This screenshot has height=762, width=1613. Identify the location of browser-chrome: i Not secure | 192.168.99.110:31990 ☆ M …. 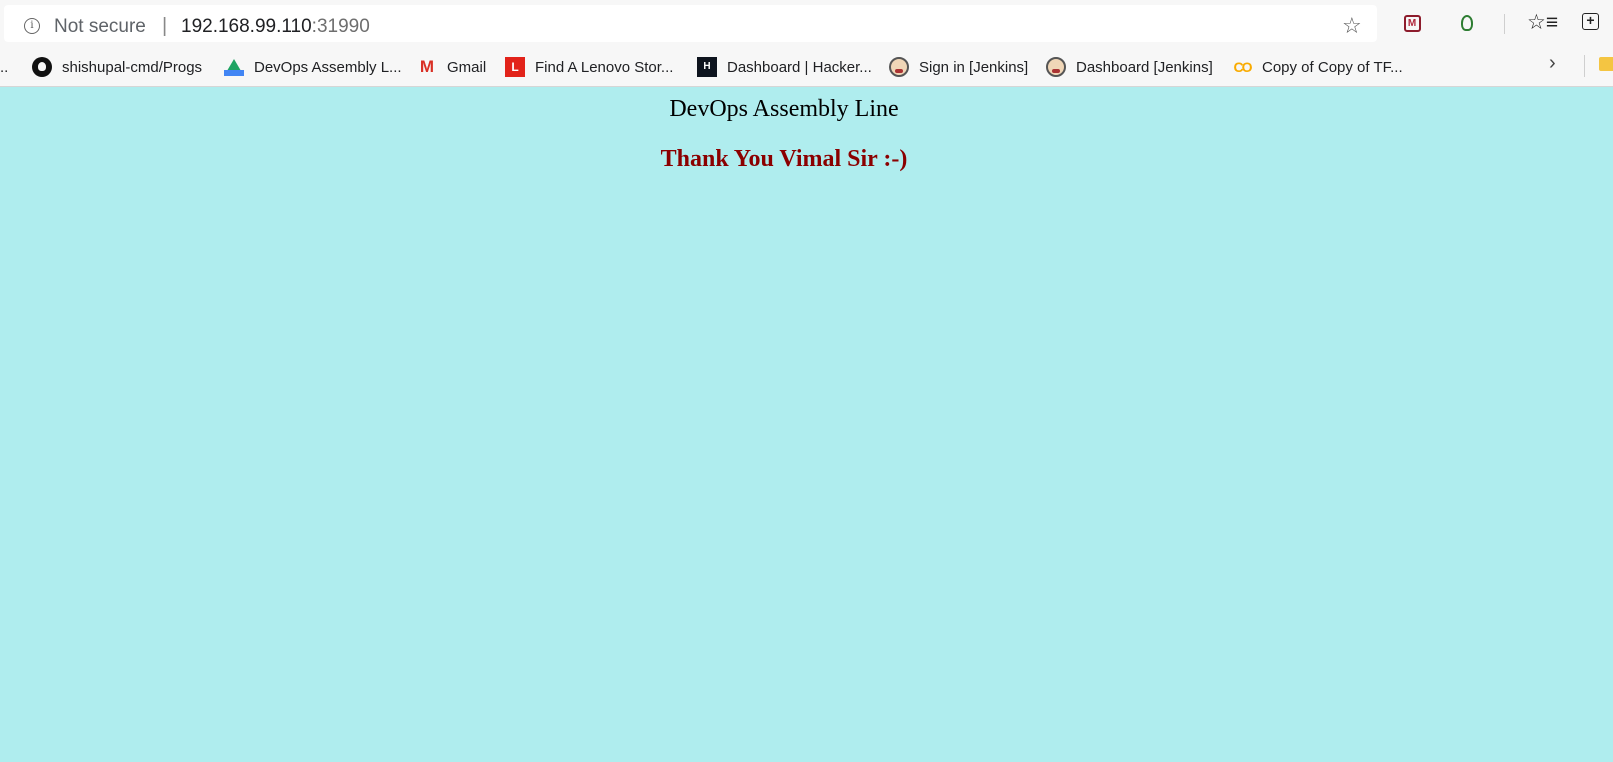
(806, 43).